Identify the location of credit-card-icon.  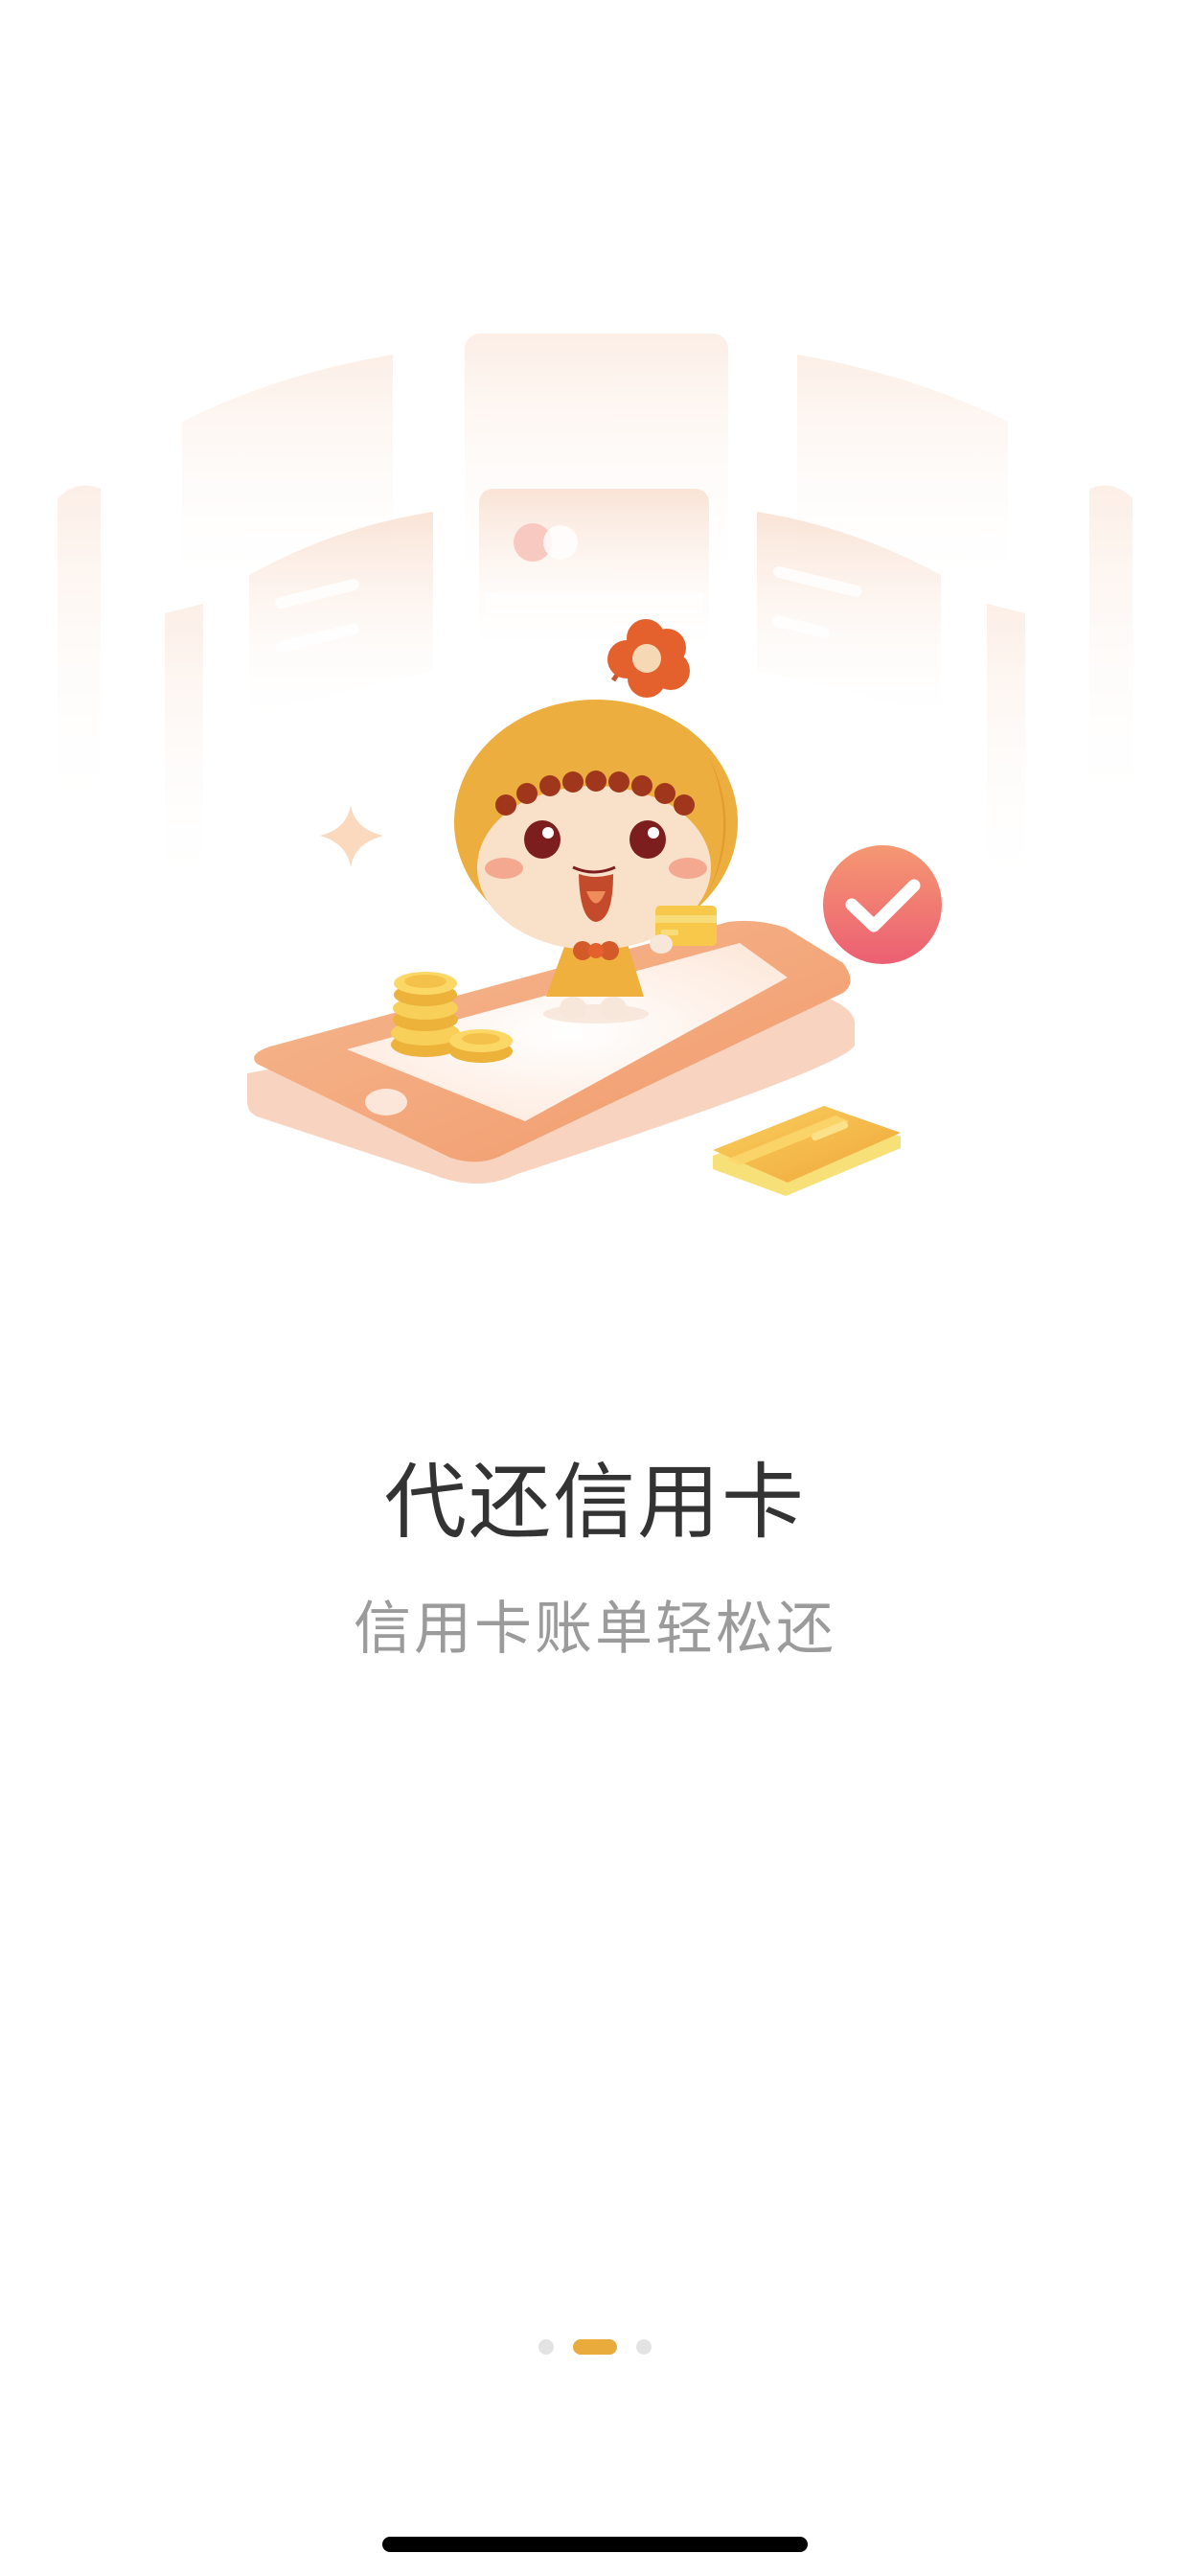
(807, 1151).